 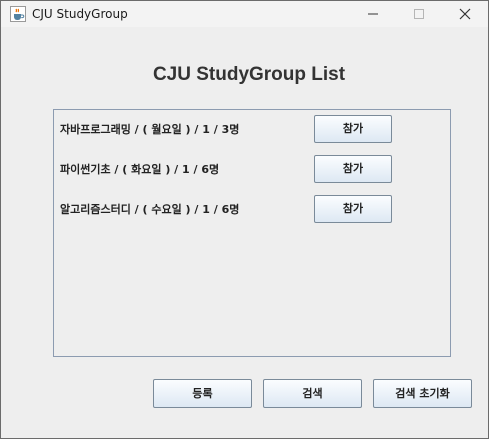 What do you see at coordinates (150, 209) in the screenshot?
I see `group-label: 알고리즘스터디 / ( 수요일 ) / 1 / 6명` at bounding box center [150, 209].